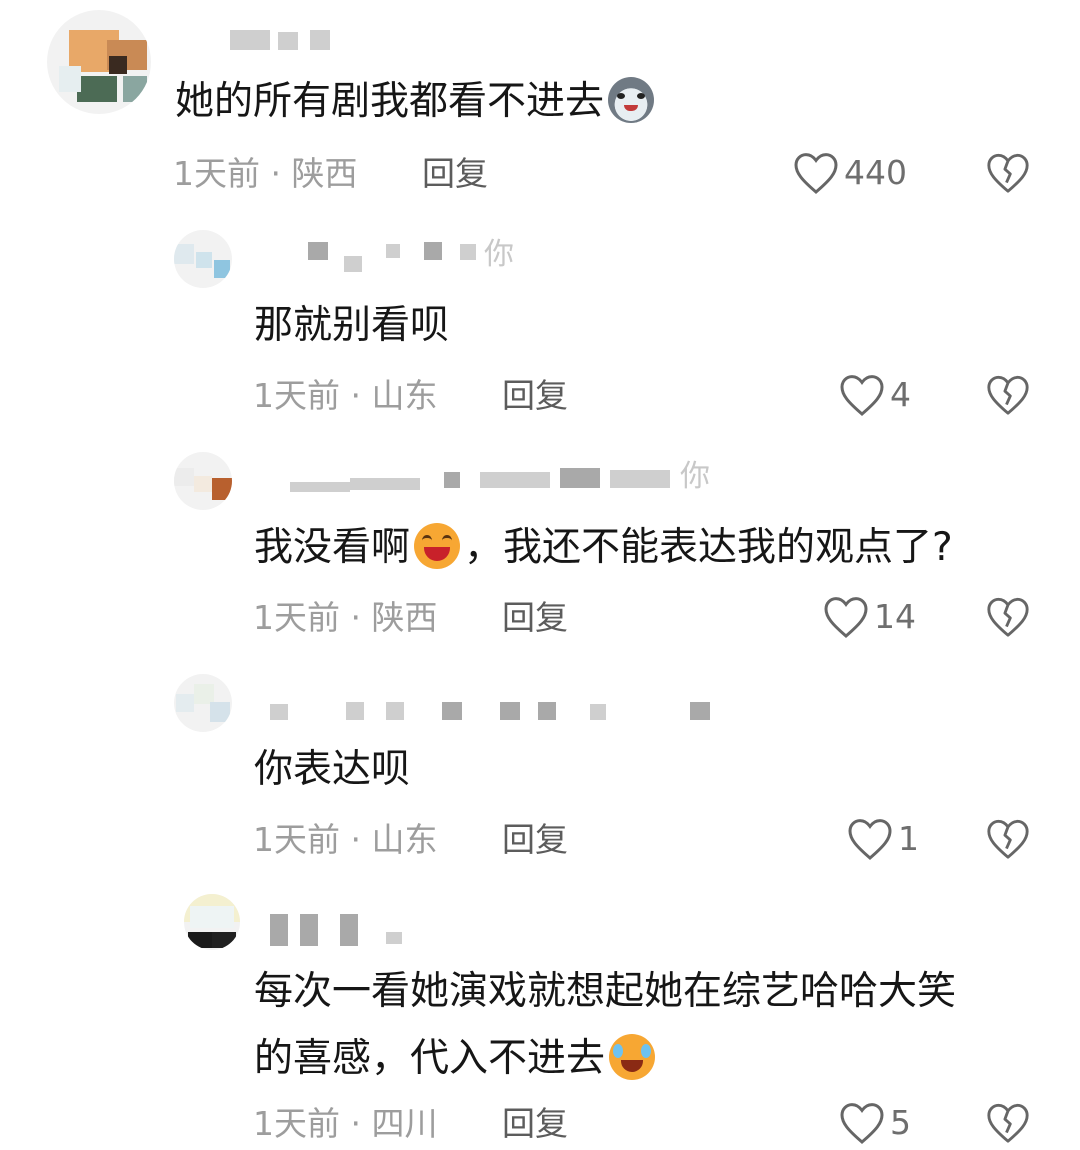  I want to click on comment-text-line: 每次一看她演戏就想起她在综艺哈哈大笑, so click(605, 991).